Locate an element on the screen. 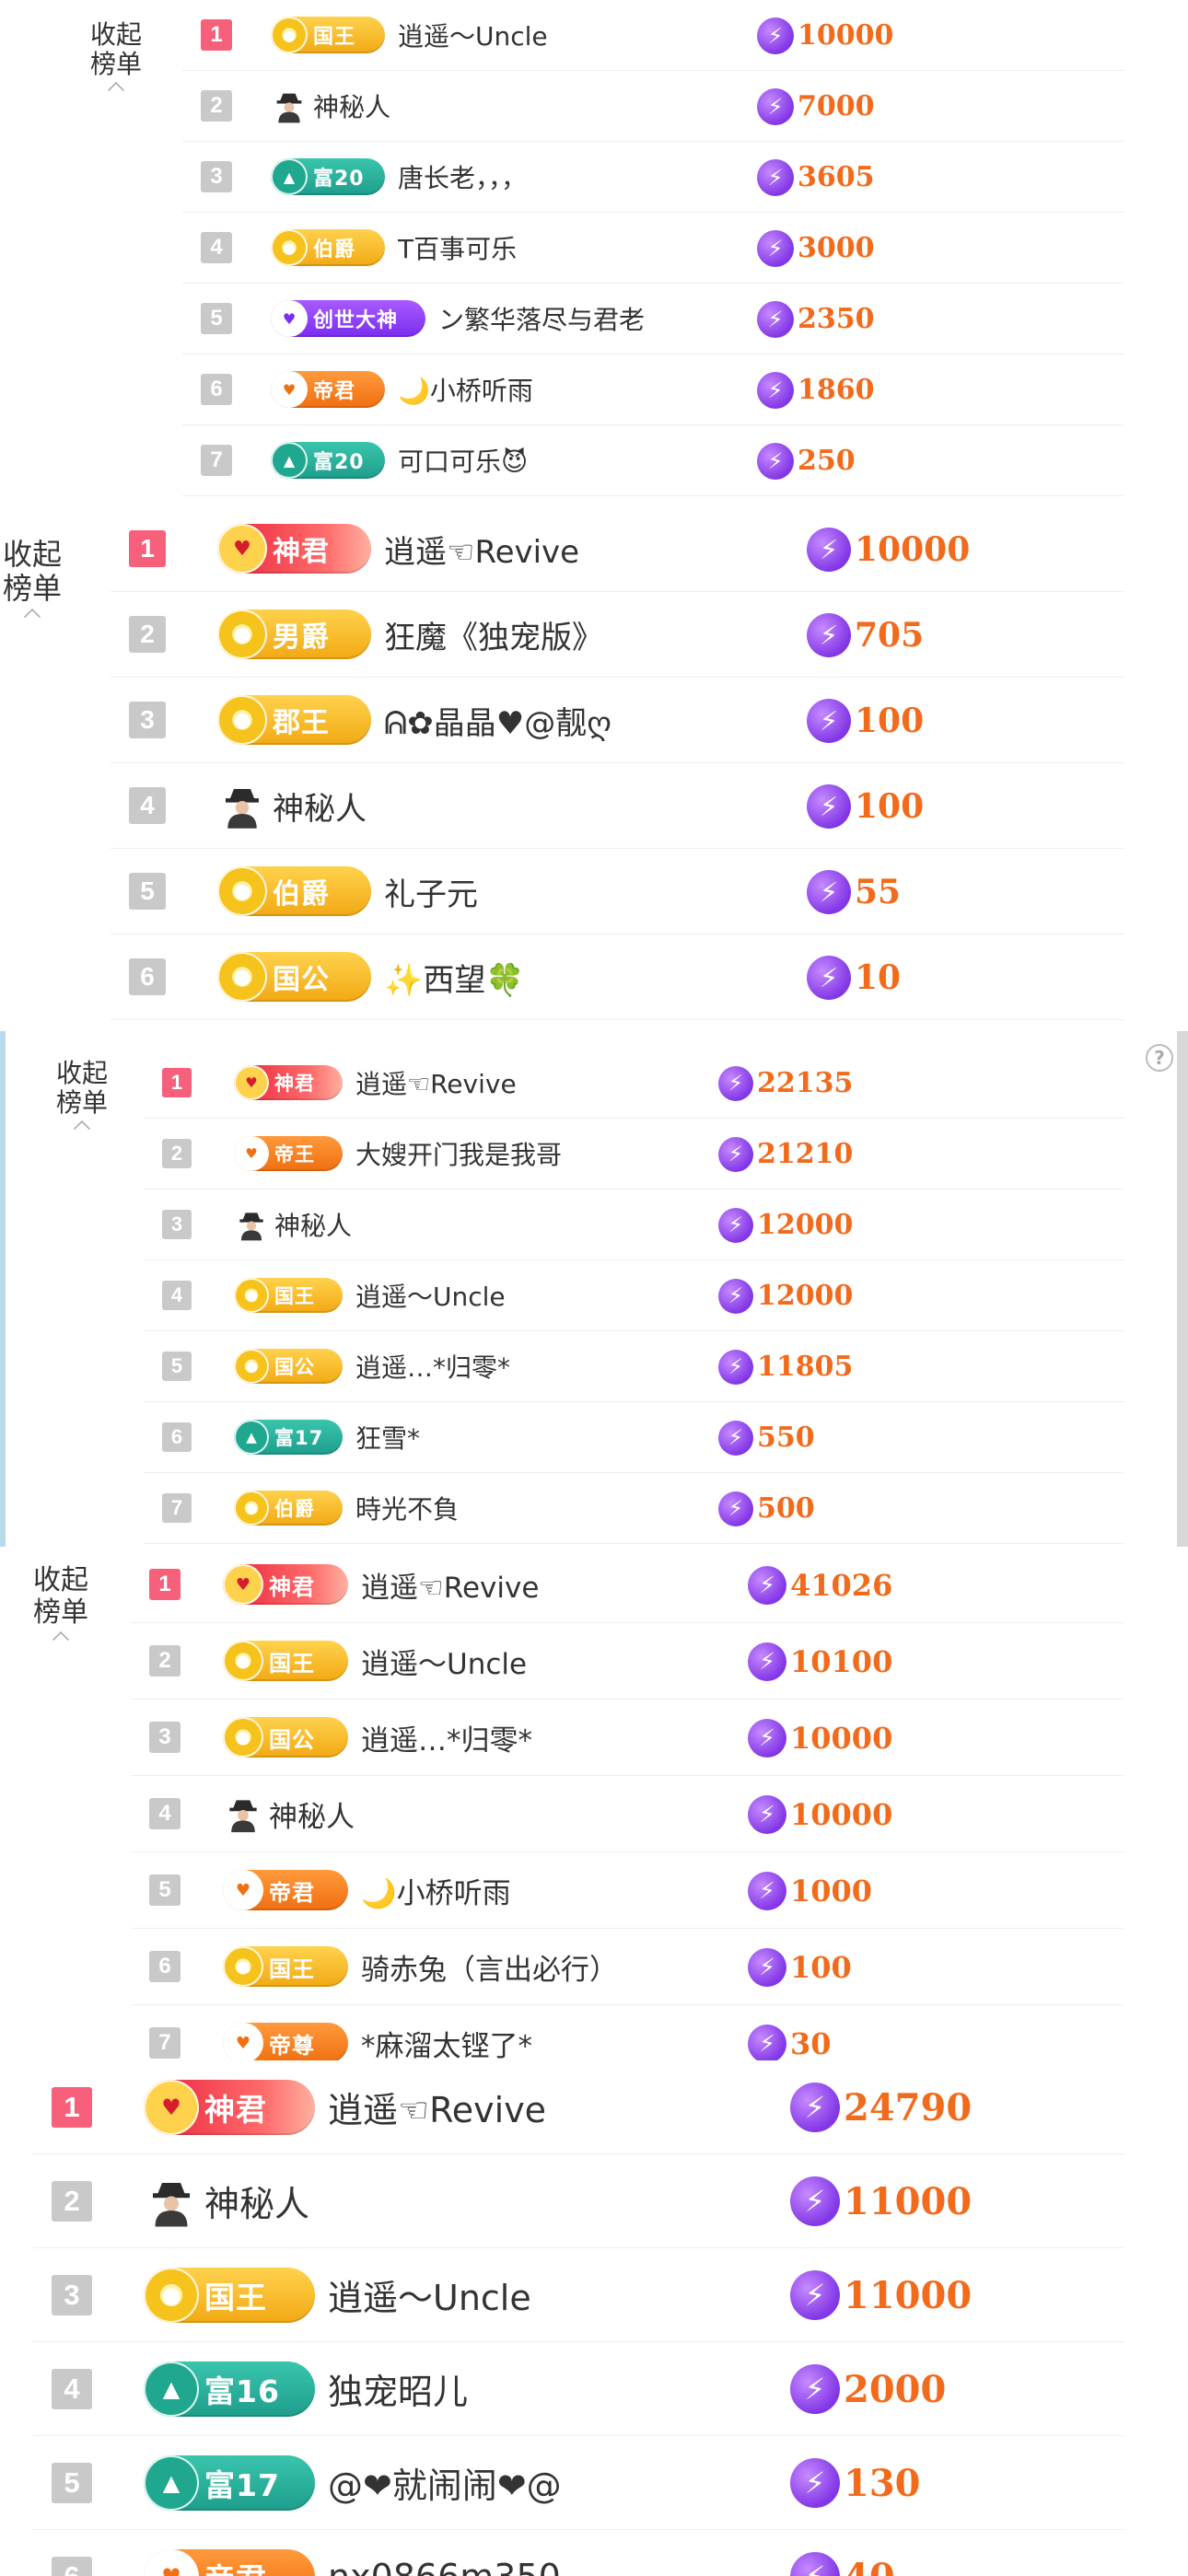 The width and height of the screenshot is (1188, 2576). leaderboard-row: 2 ♥ 帝王 大嫂开门我是我哥 ⚡ 21210 is located at coordinates (634, 1154).